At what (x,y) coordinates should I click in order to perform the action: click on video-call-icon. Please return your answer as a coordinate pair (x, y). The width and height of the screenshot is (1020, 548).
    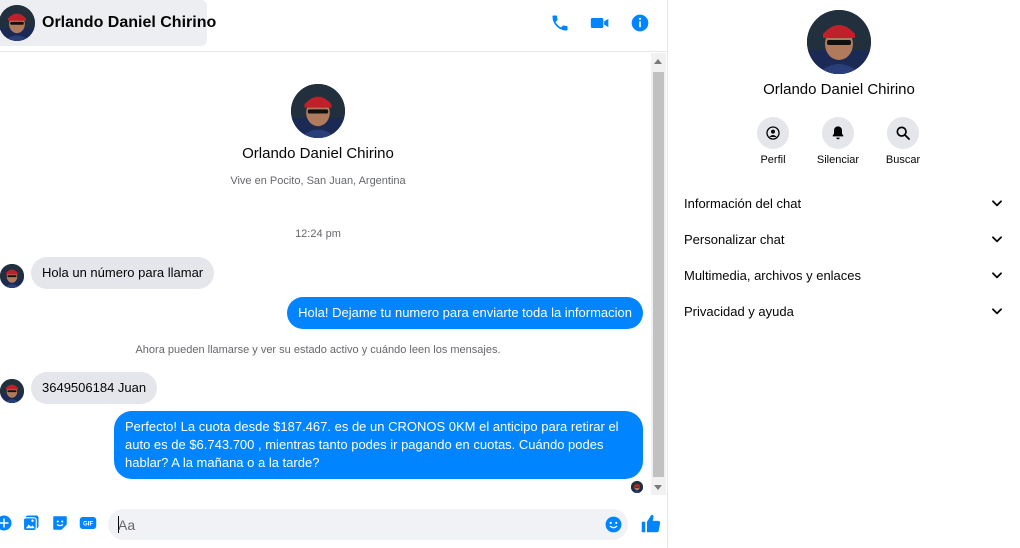
    Looking at the image, I should click on (600, 23).